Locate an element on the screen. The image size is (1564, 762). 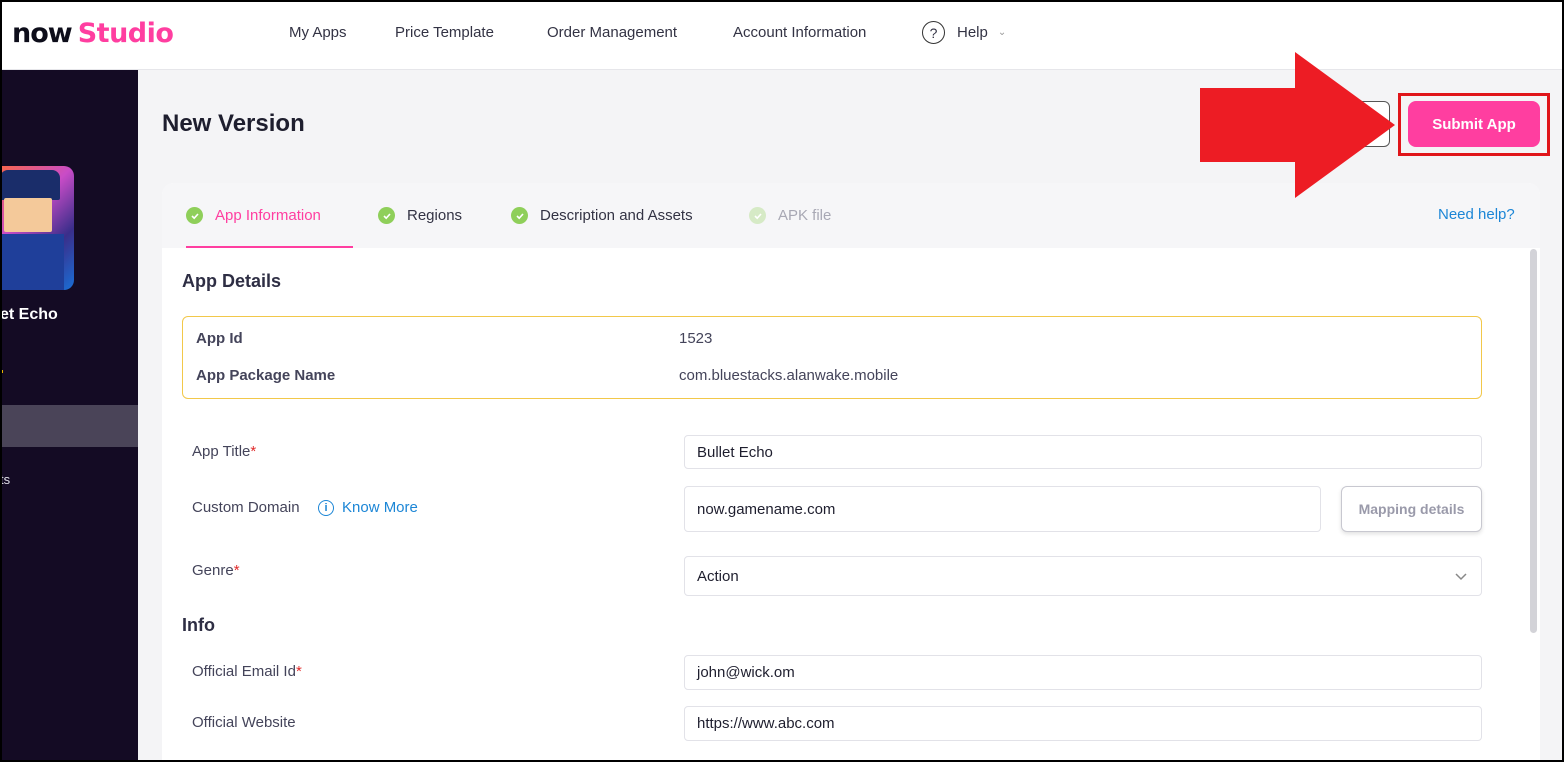
scrollbar is located at coordinates (1533, 441).